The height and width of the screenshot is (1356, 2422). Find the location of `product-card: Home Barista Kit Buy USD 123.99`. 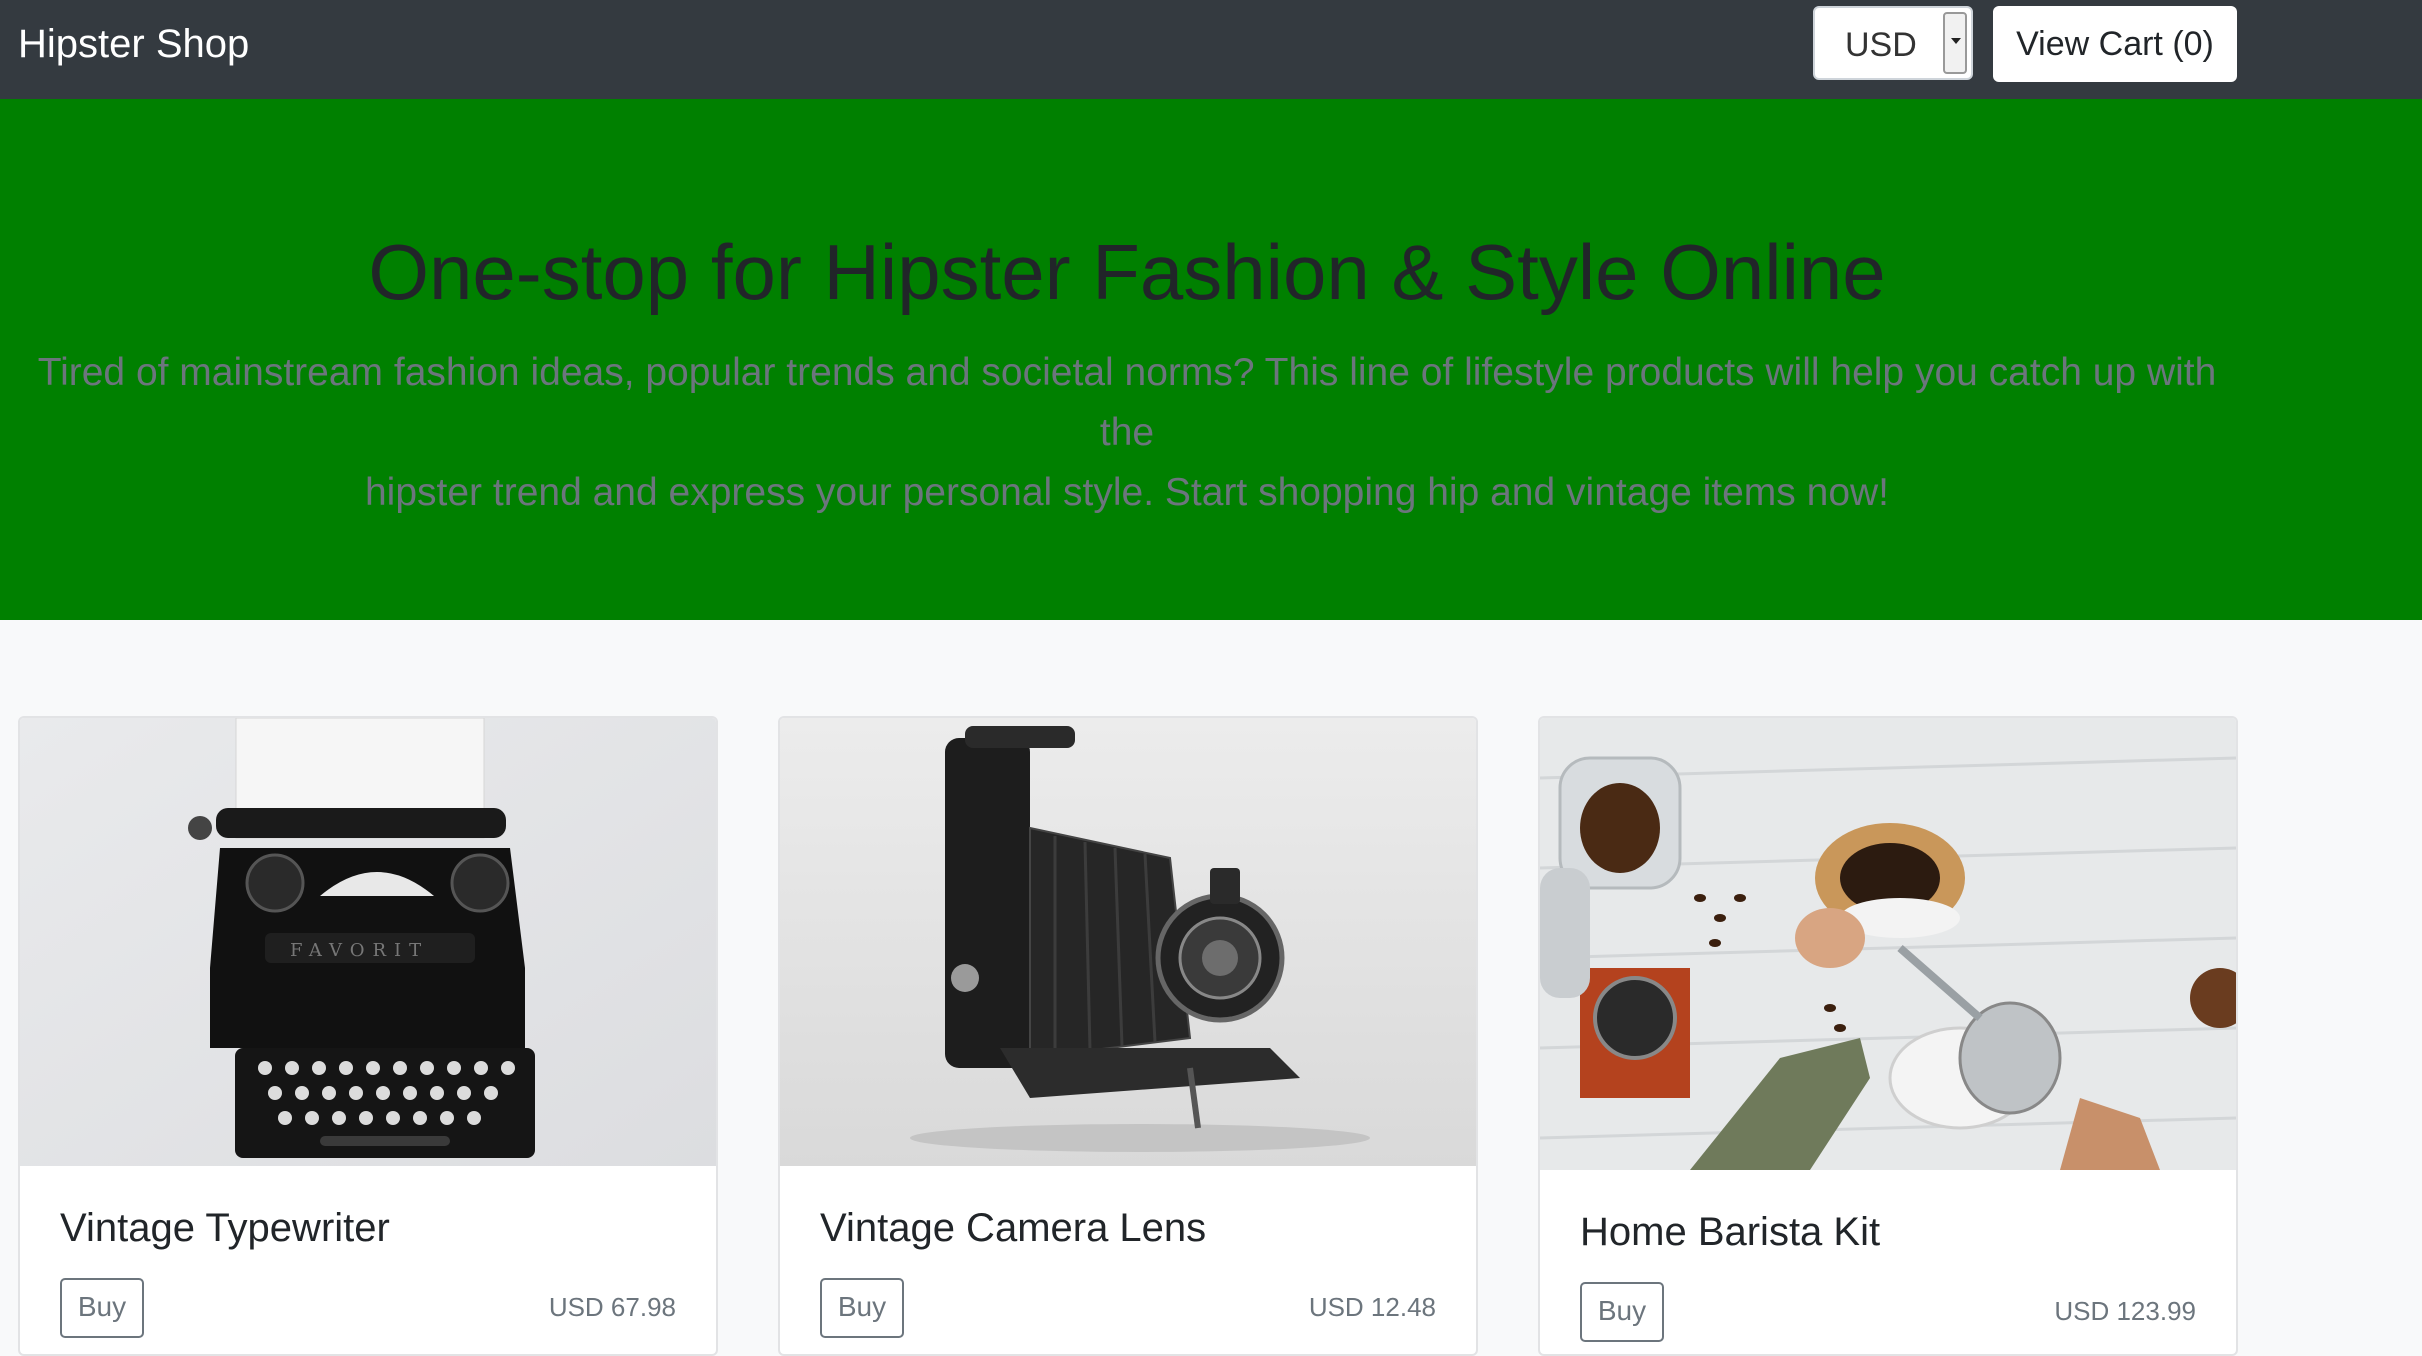

product-card: Home Barista Kit Buy USD 123.99 is located at coordinates (1888, 1036).